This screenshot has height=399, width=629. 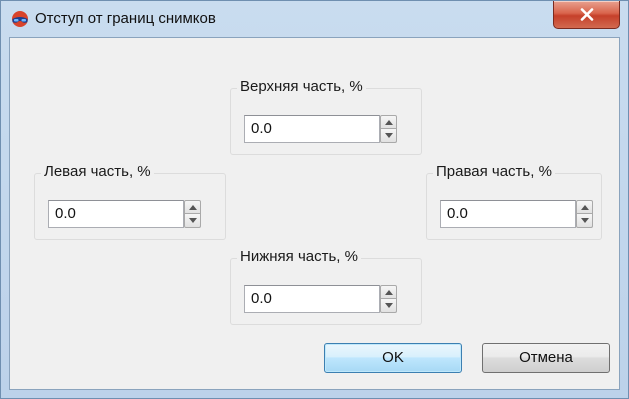 I want to click on bottom-margin-input: 0.0, so click(x=312, y=299).